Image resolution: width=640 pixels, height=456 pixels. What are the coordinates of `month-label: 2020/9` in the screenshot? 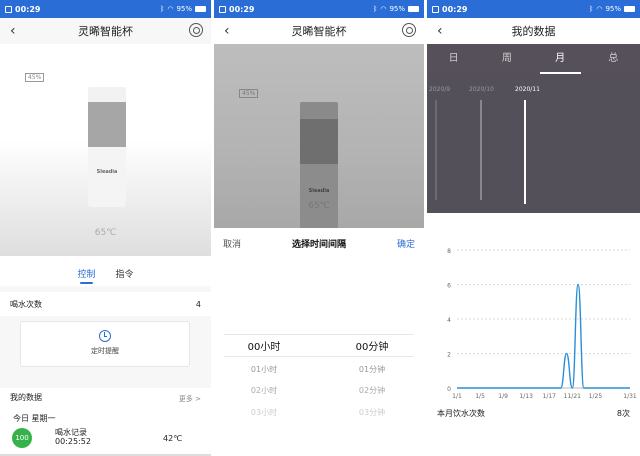 It's located at (439, 89).